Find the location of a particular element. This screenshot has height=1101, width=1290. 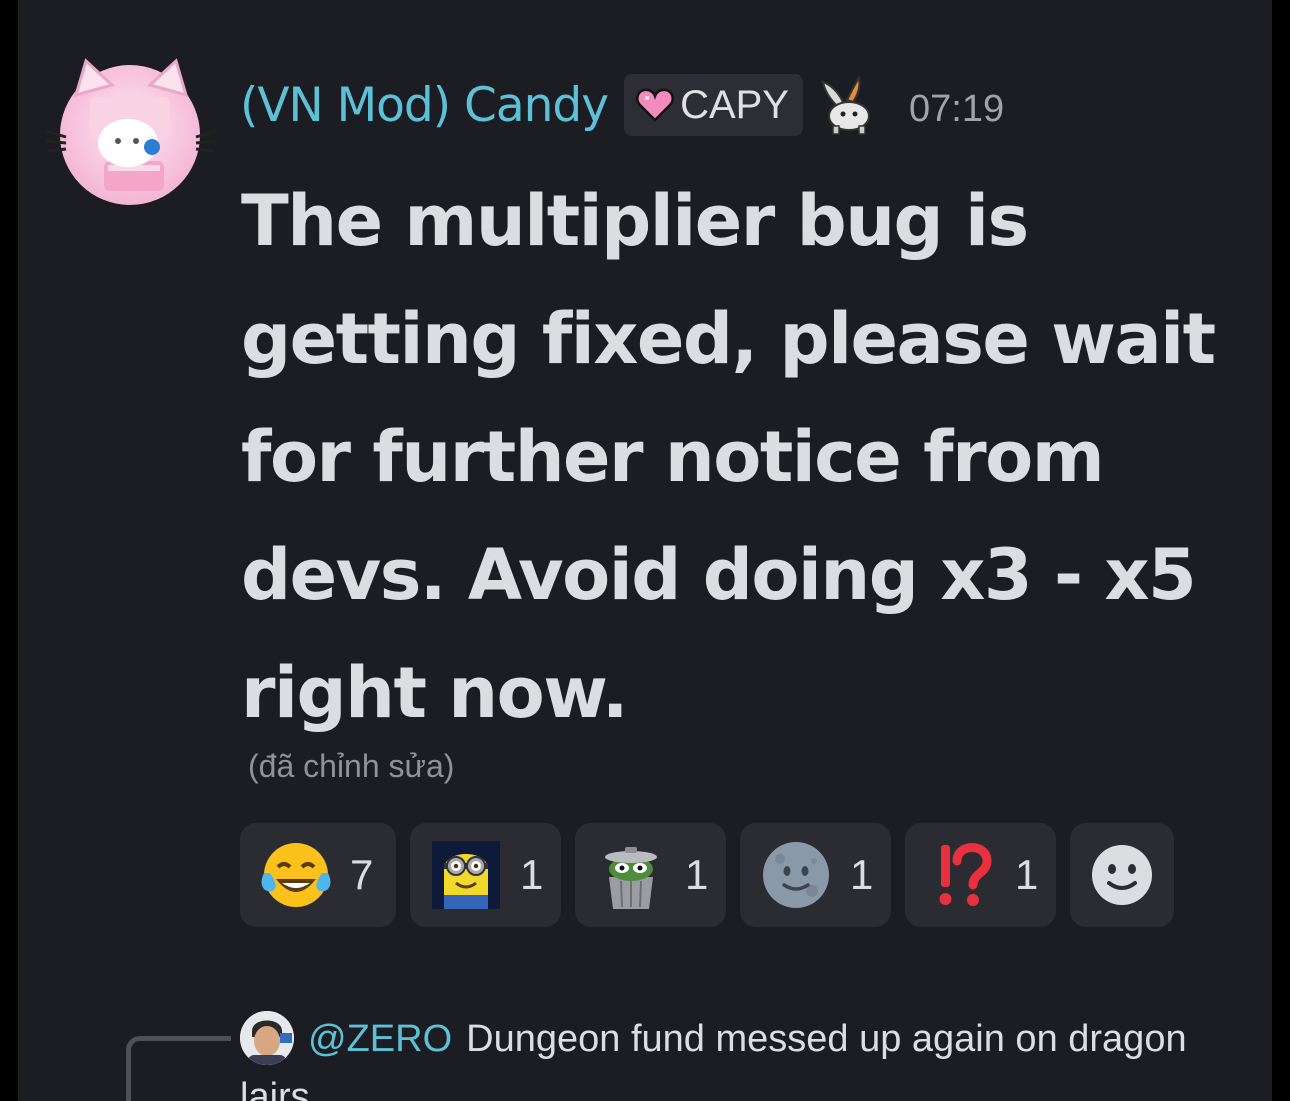

user-avatar is located at coordinates (131, 131).